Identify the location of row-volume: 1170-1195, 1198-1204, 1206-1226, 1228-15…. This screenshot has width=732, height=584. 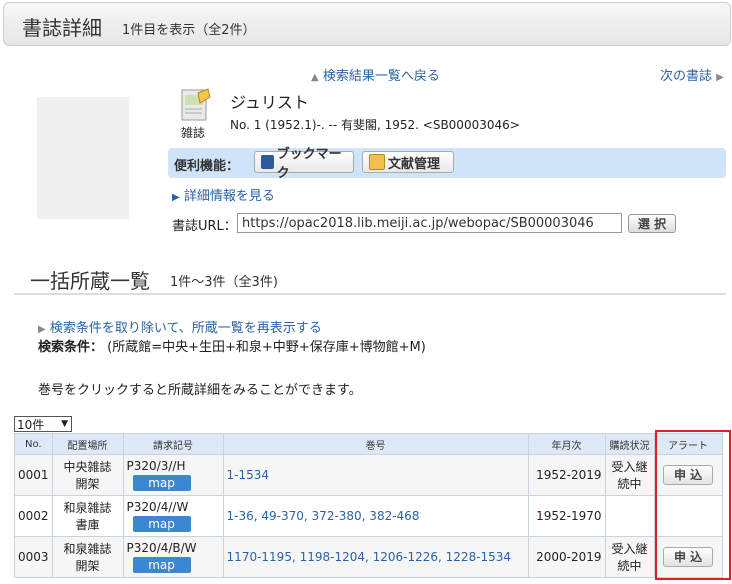
(375, 557).